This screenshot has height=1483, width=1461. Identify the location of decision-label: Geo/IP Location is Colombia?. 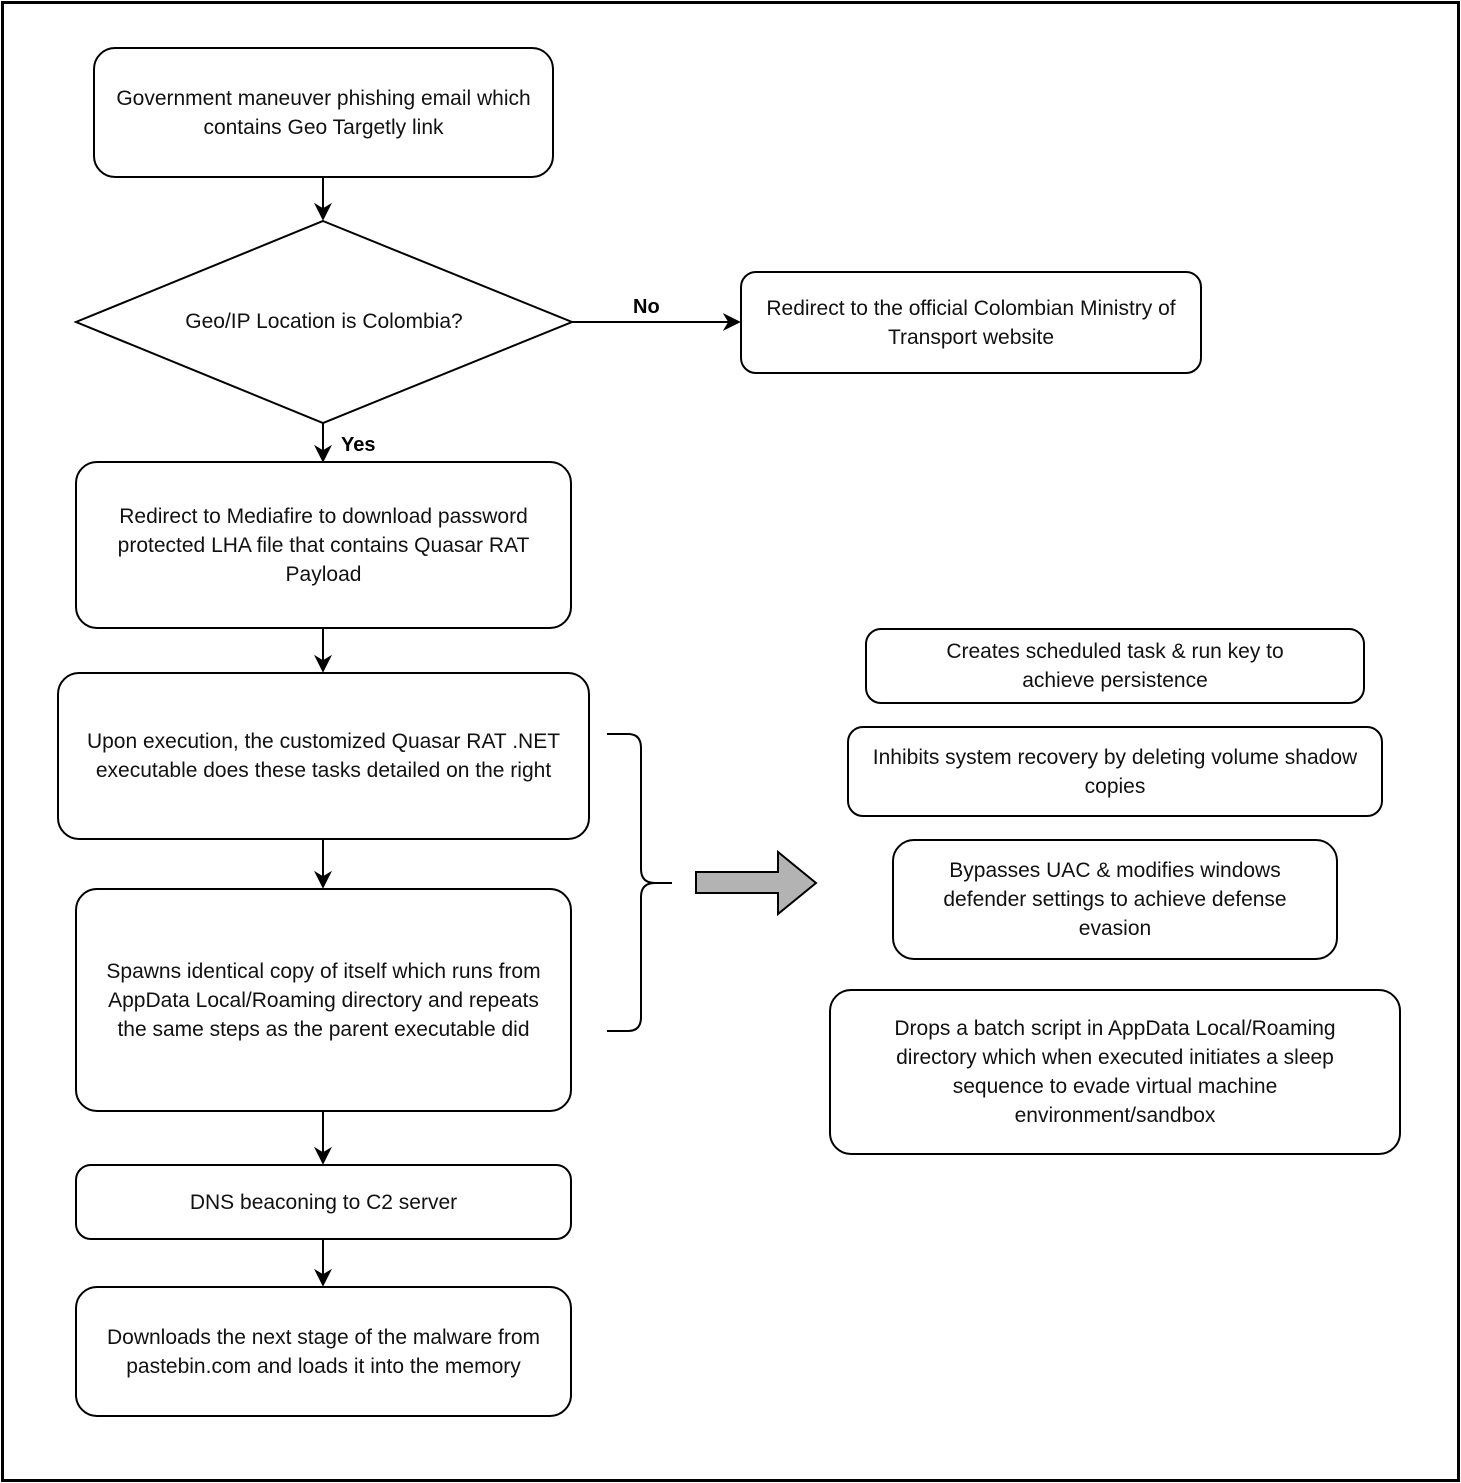
(324, 322).